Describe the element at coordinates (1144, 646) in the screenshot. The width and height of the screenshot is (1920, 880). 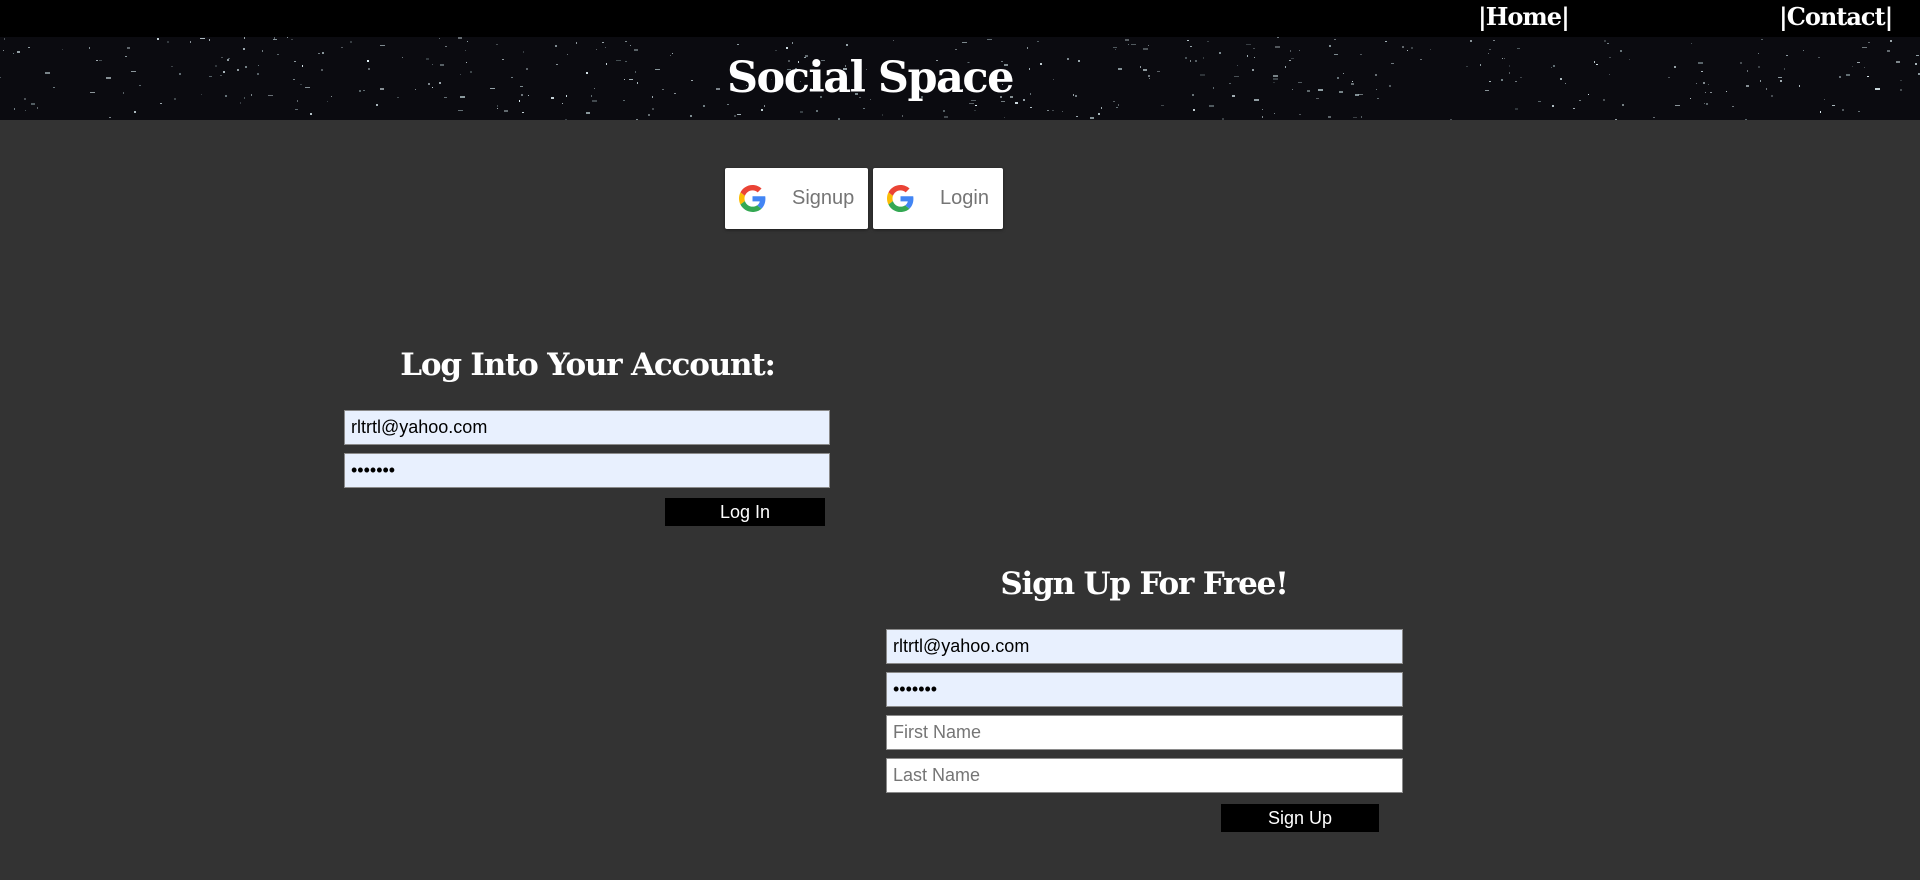
I see `signup-email-input` at that location.